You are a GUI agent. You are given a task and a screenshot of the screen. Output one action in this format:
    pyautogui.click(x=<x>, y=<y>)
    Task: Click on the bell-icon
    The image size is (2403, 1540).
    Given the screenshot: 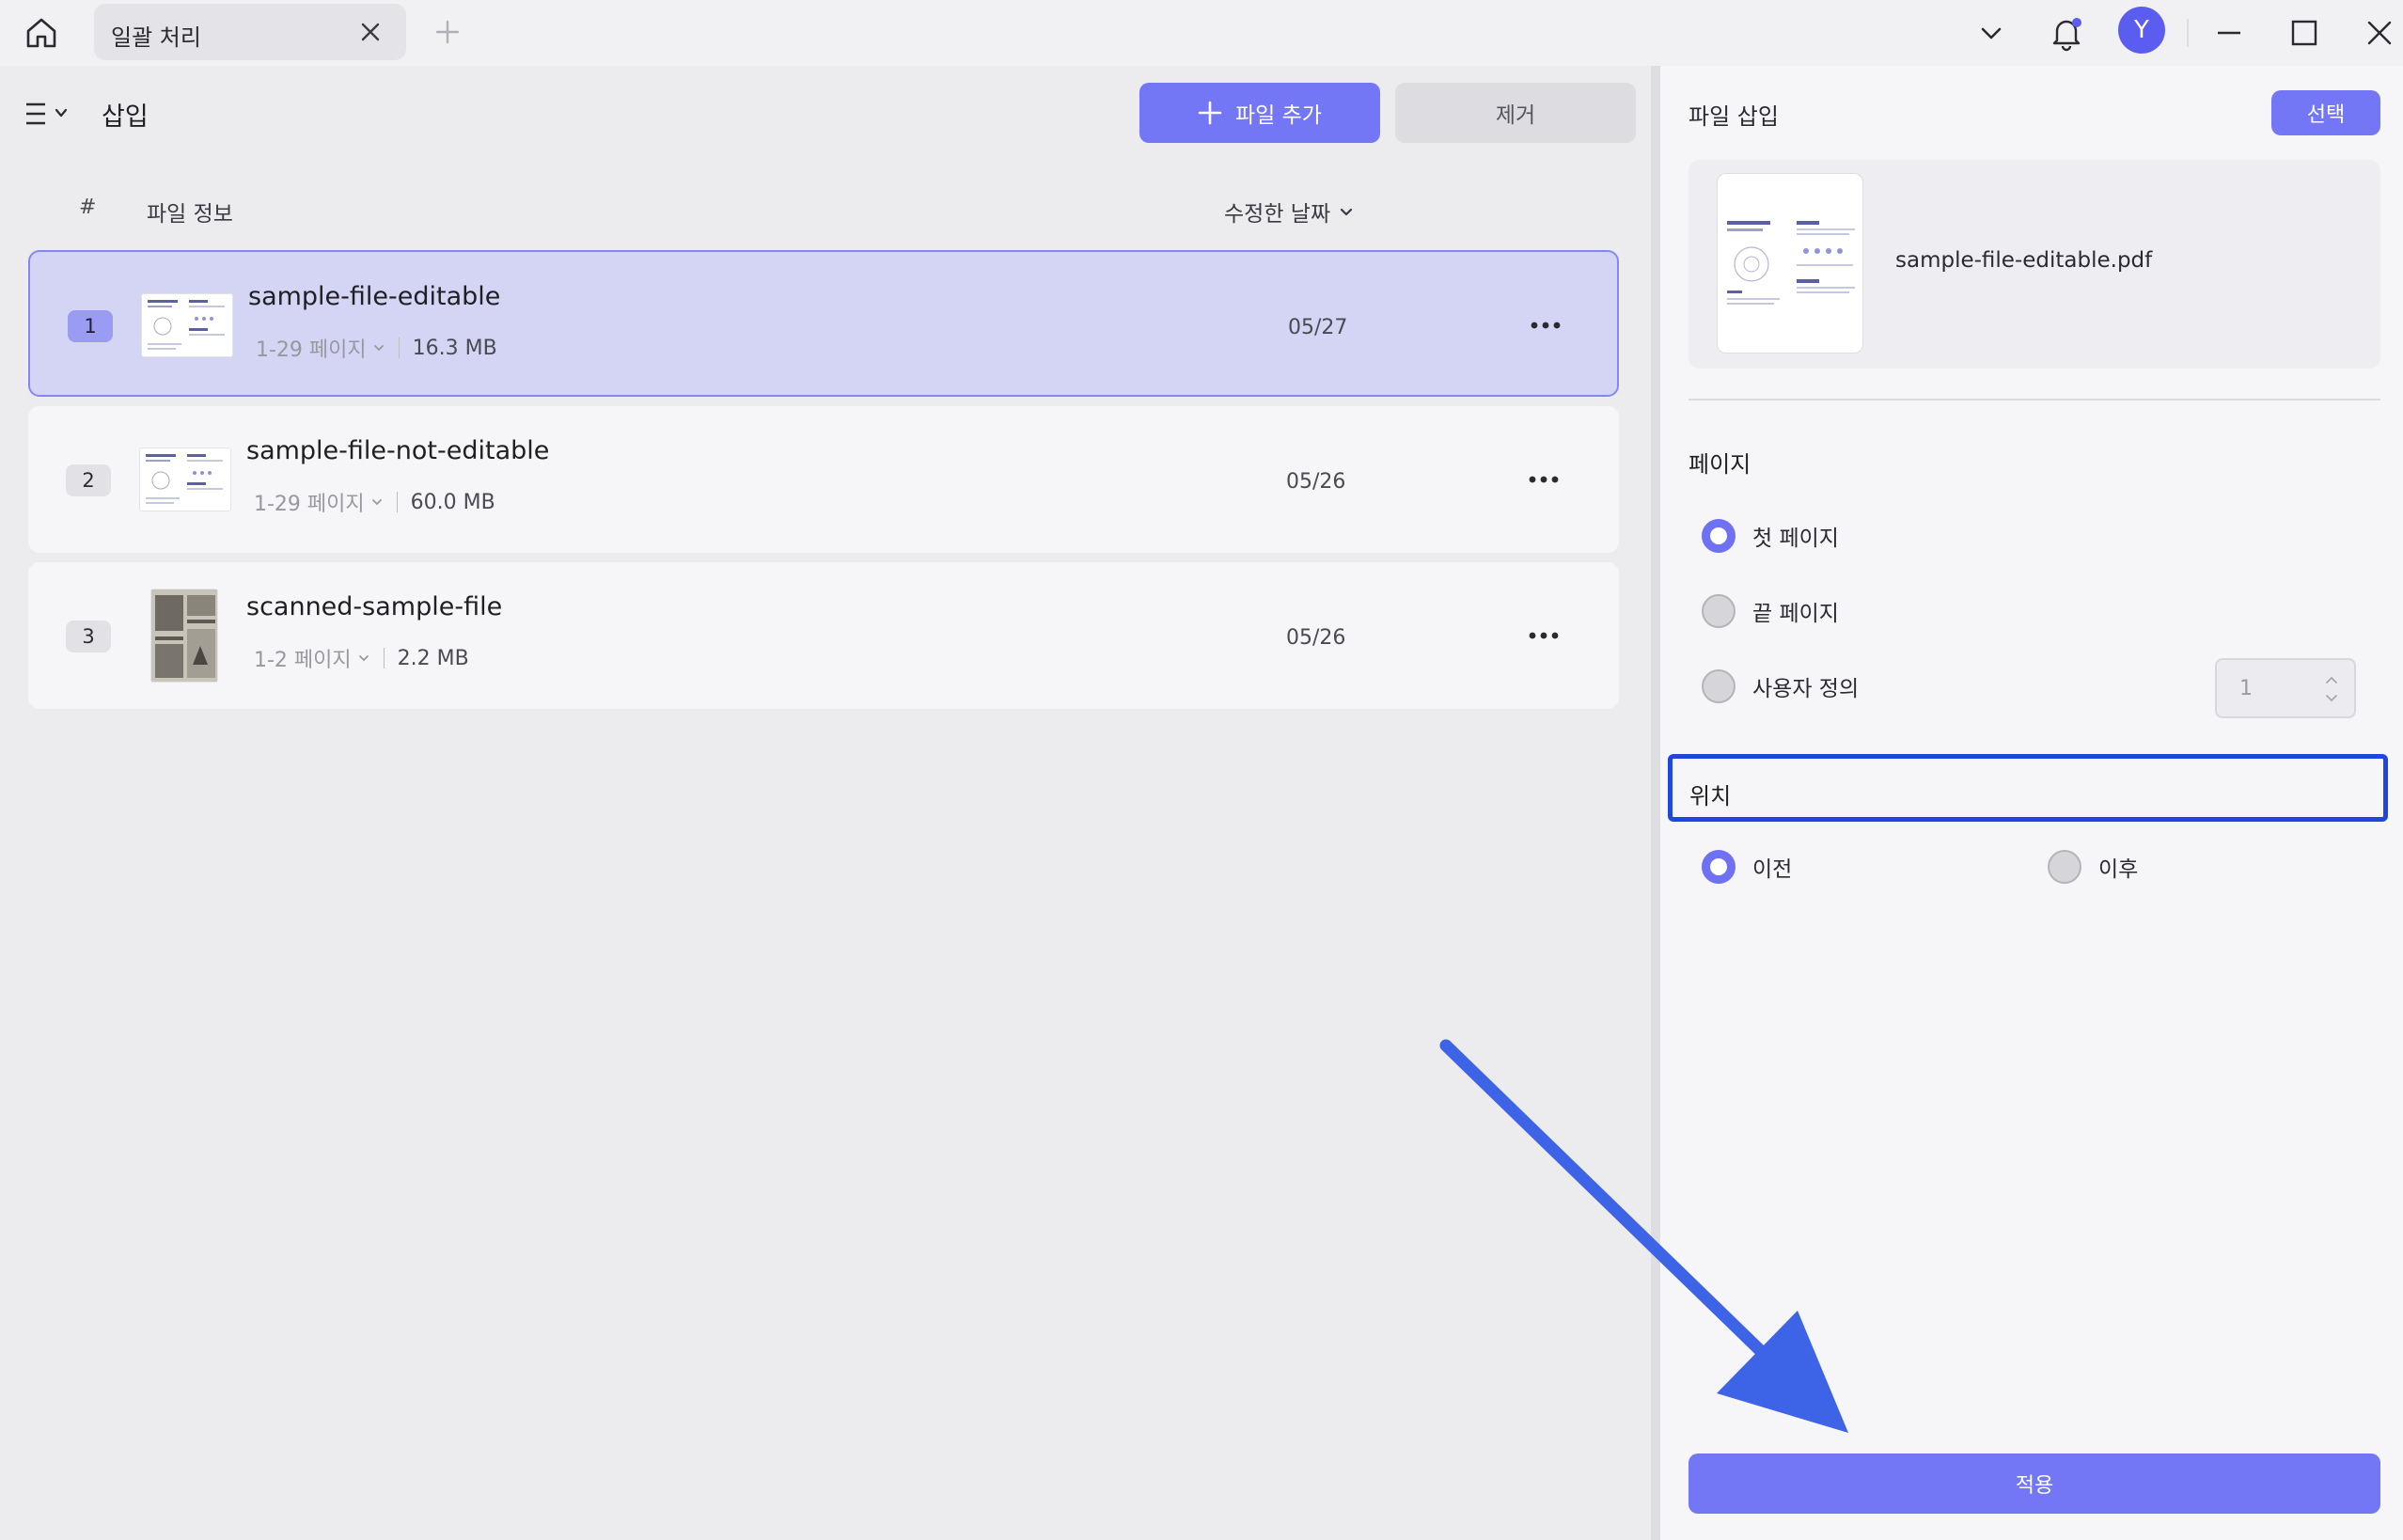 What is the action you would take?
    pyautogui.click(x=2066, y=35)
    